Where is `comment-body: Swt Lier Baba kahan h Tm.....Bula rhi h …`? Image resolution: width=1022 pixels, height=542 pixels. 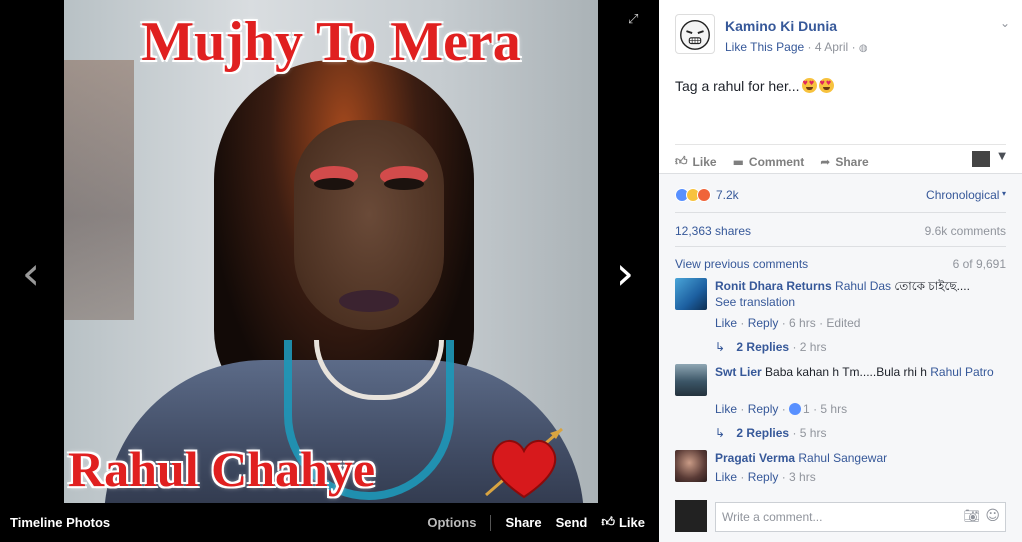
comment-body: Swt Lier Baba kahan h Tm.....Bula rhi h … is located at coordinates (859, 372).